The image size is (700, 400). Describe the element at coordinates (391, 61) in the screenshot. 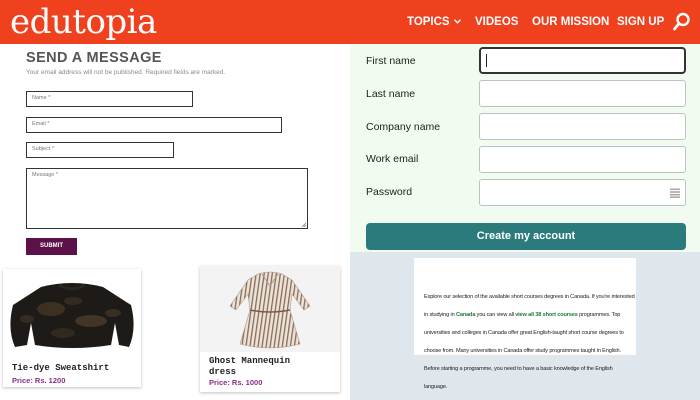

I see `first-name-label: First name` at that location.